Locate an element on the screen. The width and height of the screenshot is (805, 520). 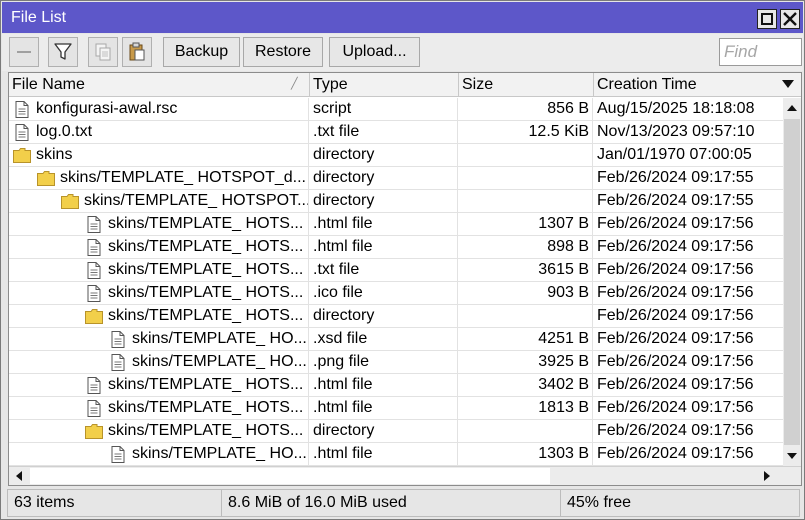
column-header-file-name: File Name is located at coordinates (159, 85).